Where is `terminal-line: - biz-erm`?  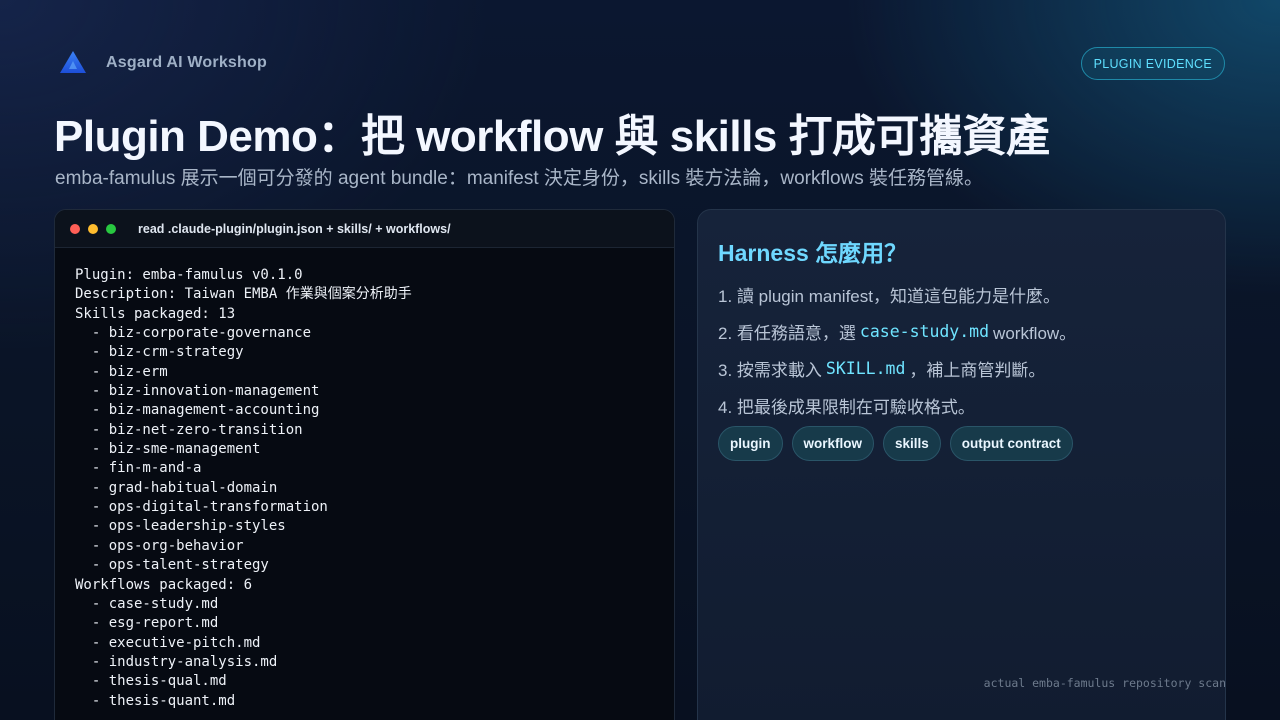 terminal-line: - biz-erm is located at coordinates (121, 371).